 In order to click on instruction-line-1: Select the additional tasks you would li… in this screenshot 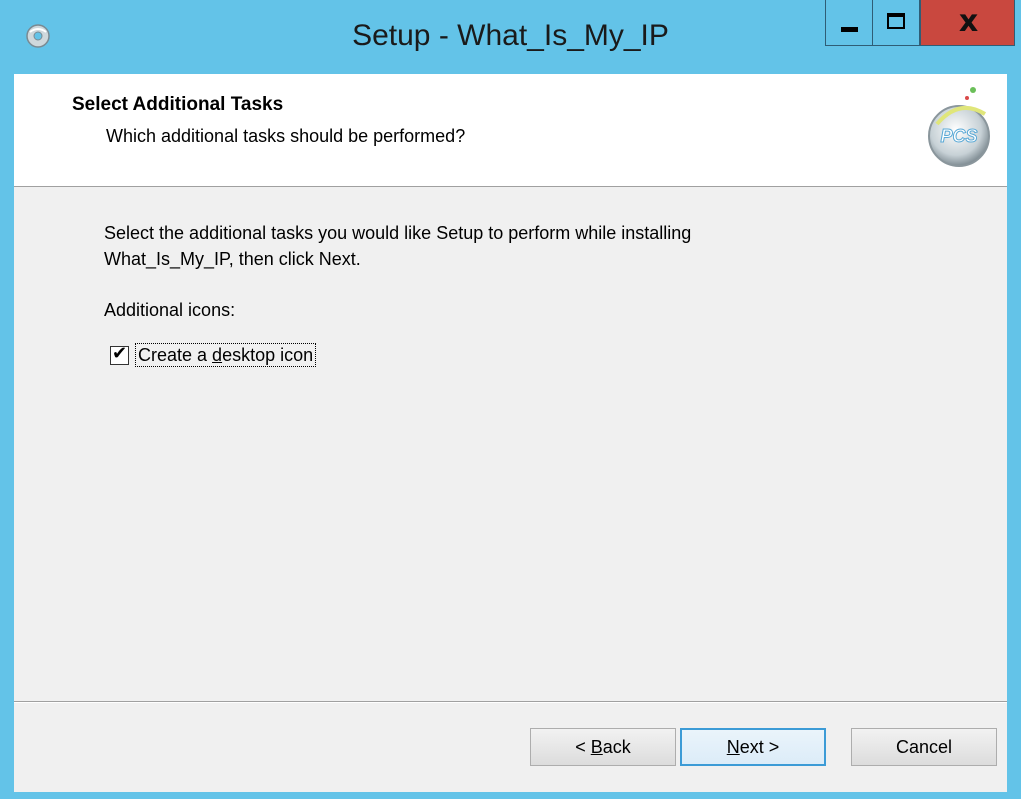, I will do `click(398, 233)`.